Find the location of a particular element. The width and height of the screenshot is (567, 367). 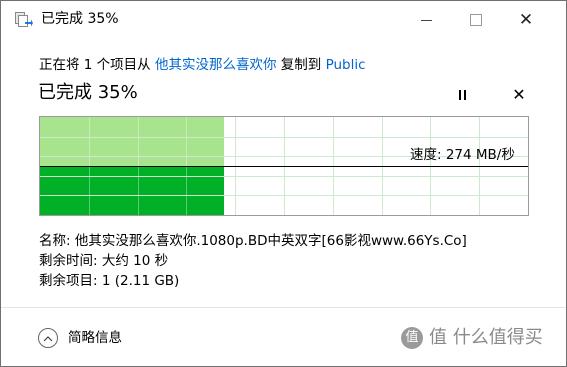

progress-area-light is located at coordinates (132, 141).